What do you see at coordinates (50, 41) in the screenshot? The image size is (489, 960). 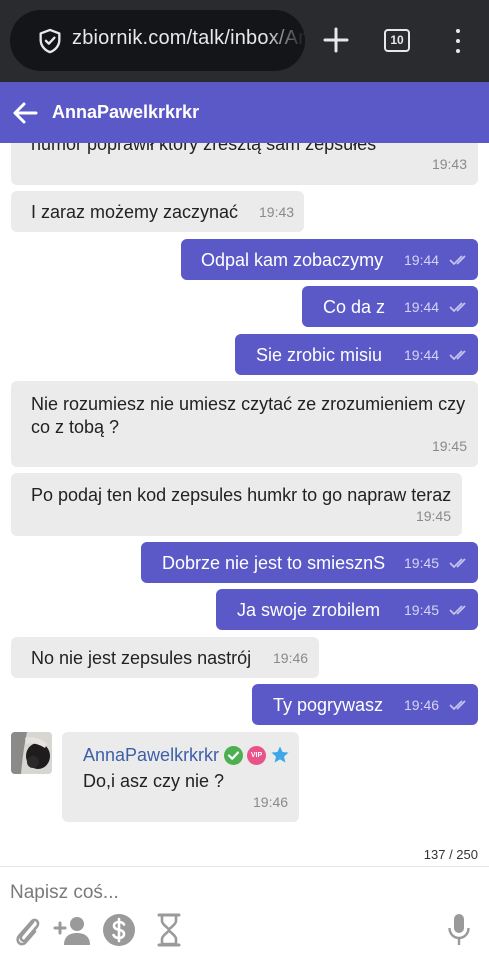 I see `shield-icon` at bounding box center [50, 41].